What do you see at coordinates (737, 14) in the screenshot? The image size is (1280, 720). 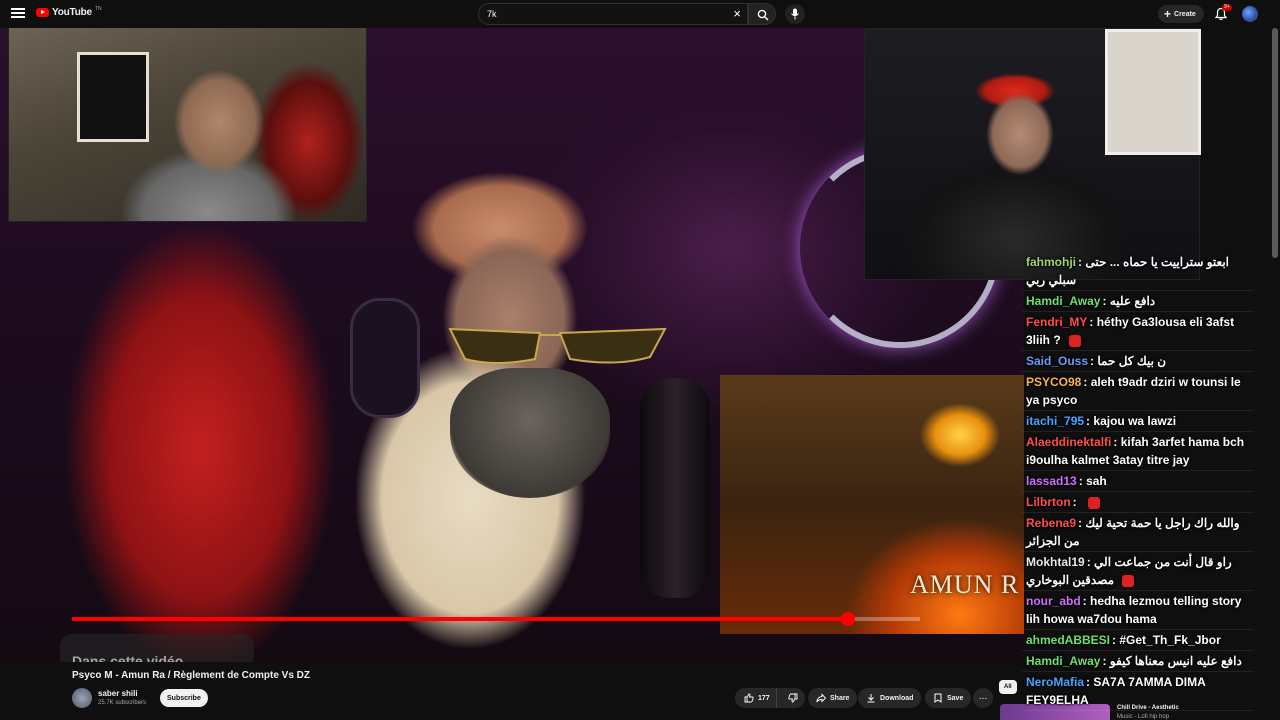 I see `clear-search-icon: ×` at bounding box center [737, 14].